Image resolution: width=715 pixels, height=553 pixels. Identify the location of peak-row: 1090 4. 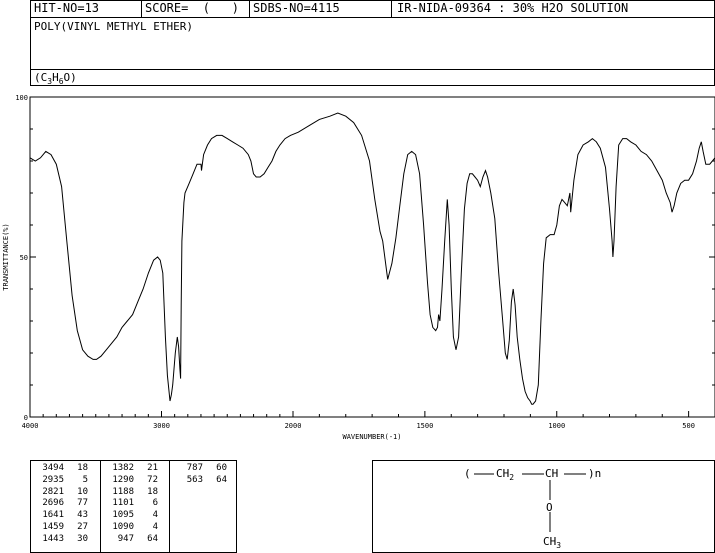
(131, 528).